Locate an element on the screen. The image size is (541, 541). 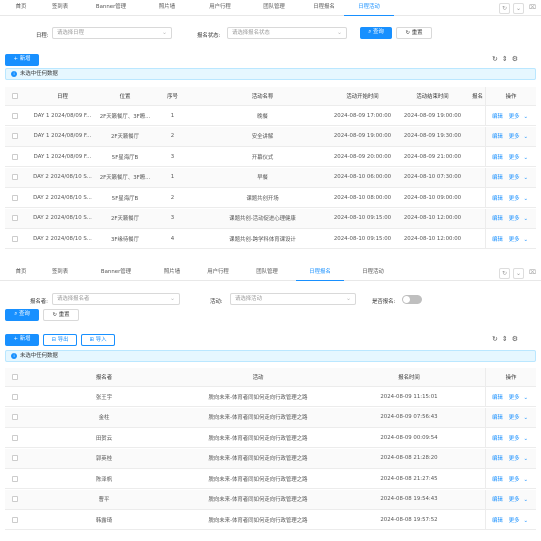
search-icon: ⌕ is located at coordinates (16, 314).